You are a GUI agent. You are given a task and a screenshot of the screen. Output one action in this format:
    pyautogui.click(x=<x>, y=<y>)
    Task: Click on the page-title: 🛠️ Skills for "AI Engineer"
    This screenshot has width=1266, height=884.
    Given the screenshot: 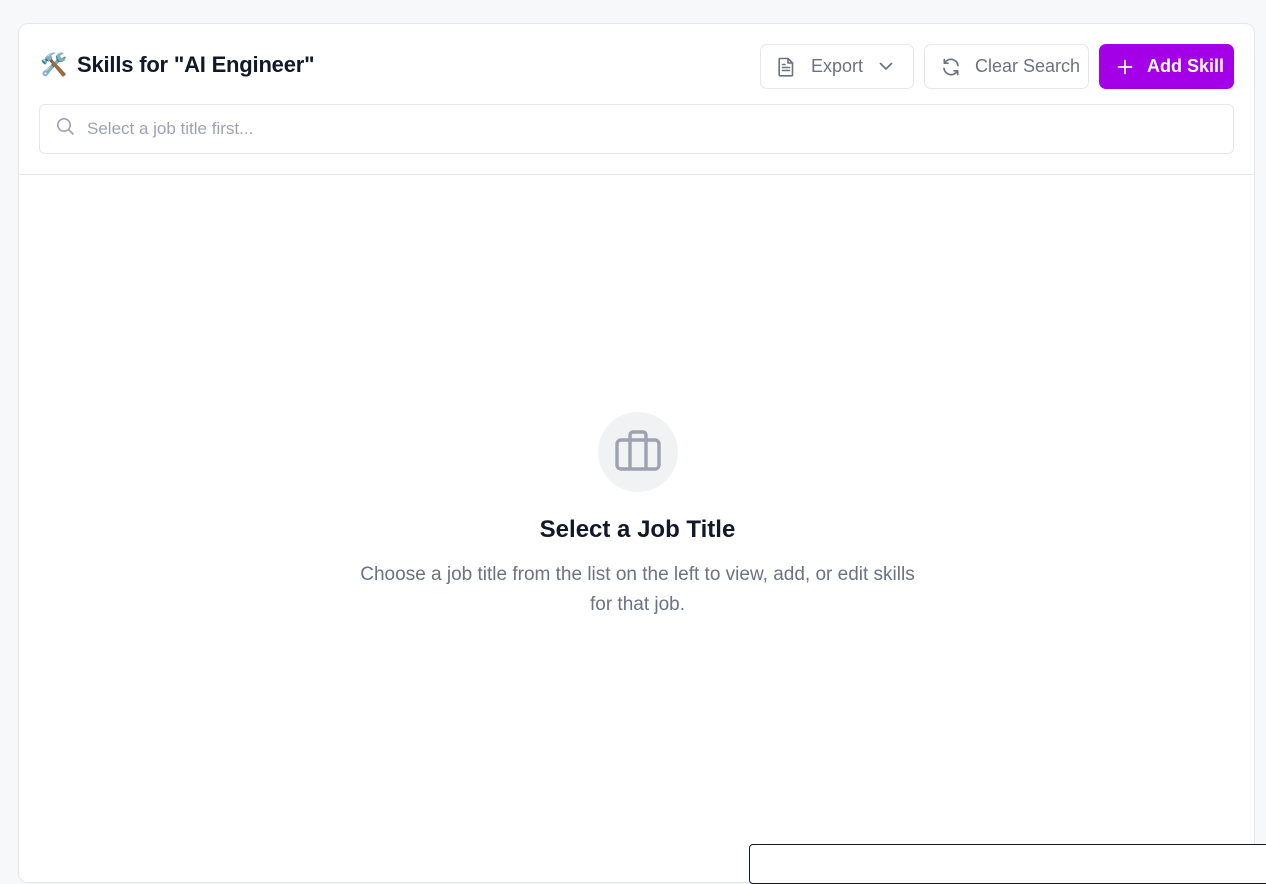 What is the action you would take?
    pyautogui.click(x=177, y=65)
    